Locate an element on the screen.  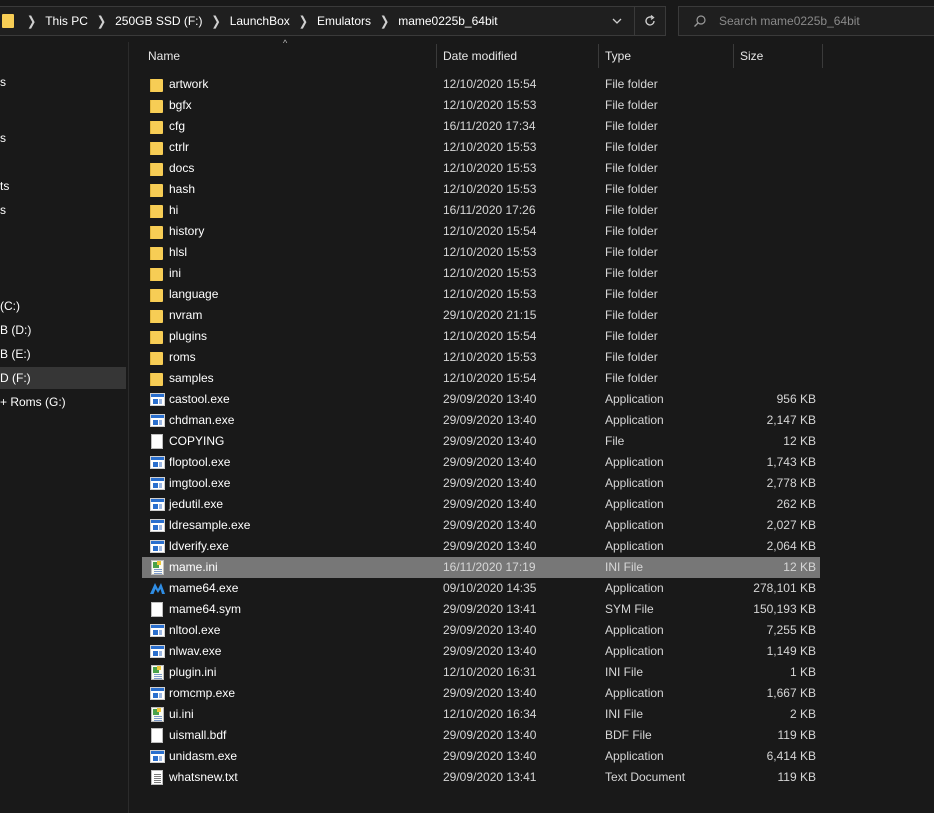
file-row: ui.ini 12/10/2020 16:34 INI File 2 KB is located at coordinates (481, 714).